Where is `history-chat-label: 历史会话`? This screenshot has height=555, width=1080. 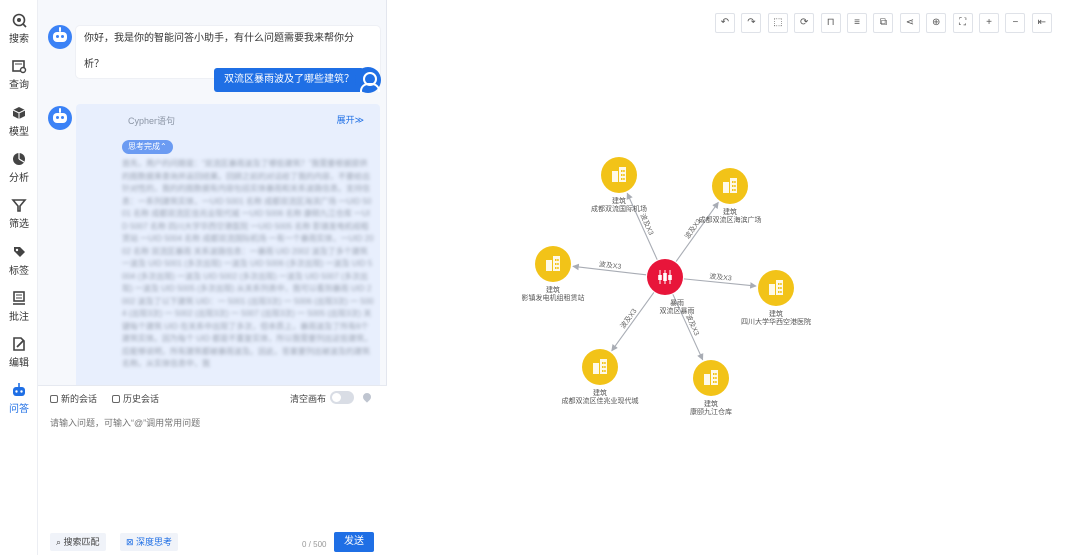
history-chat-label: 历史会话 is located at coordinates (141, 399).